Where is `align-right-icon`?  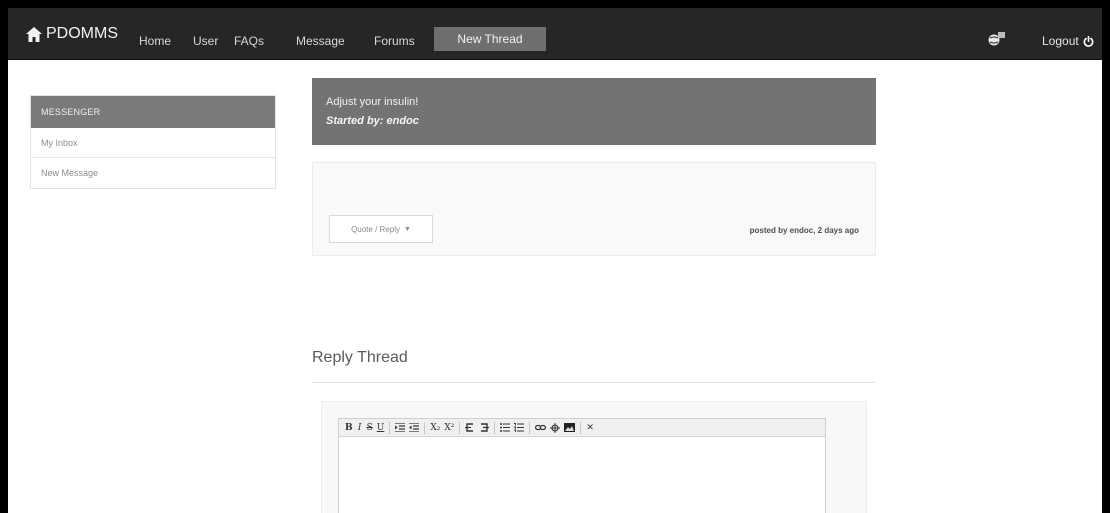 align-right-icon is located at coordinates (484, 428).